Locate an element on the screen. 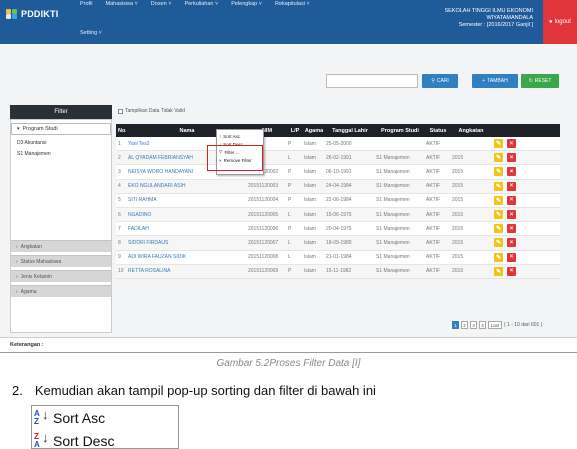  menu-perkuliahan: Perkuliahan ˅ is located at coordinates (201, 4).